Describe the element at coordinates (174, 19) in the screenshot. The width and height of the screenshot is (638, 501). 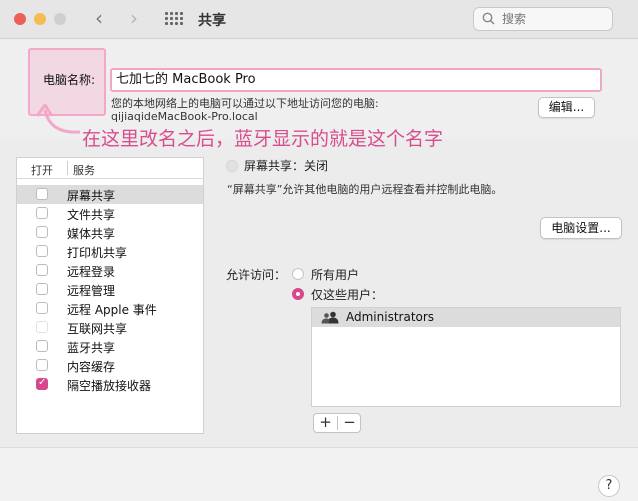
I see `show-all-grid-icon` at that location.